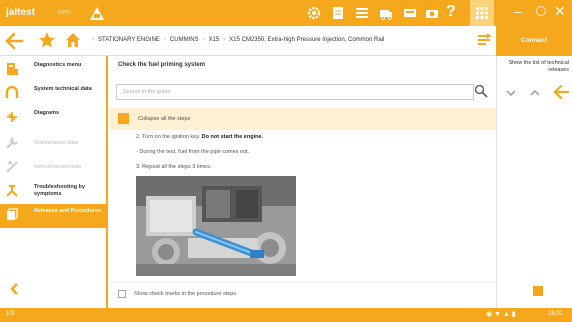 The image size is (572, 322). Describe the element at coordinates (174, 167) in the screenshot. I see `procedure-step: 3. Repeat all the steps 3 times.` at that location.